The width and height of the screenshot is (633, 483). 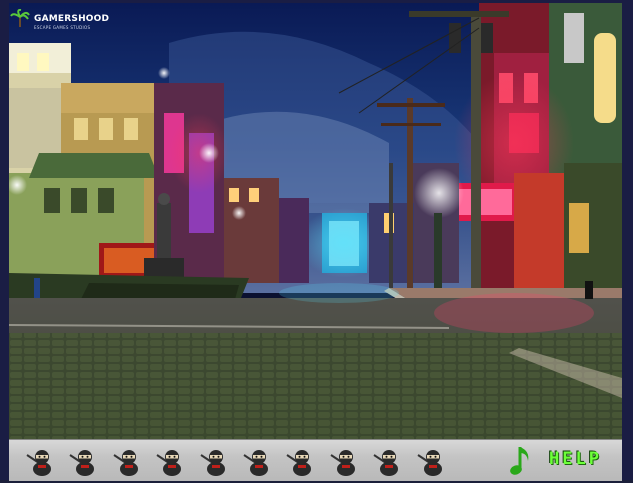 I want to click on logo-brand: GAMERSHOOD, so click(x=72, y=19).